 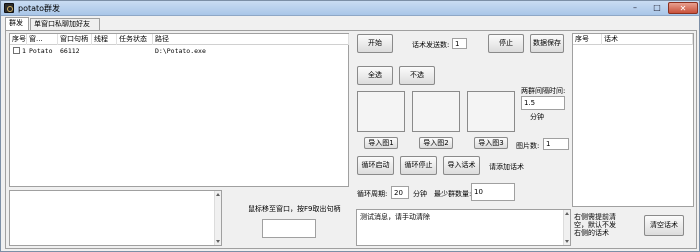 What do you see at coordinates (18, 39) in the screenshot?
I see `grid-header-index: 序号` at bounding box center [18, 39].